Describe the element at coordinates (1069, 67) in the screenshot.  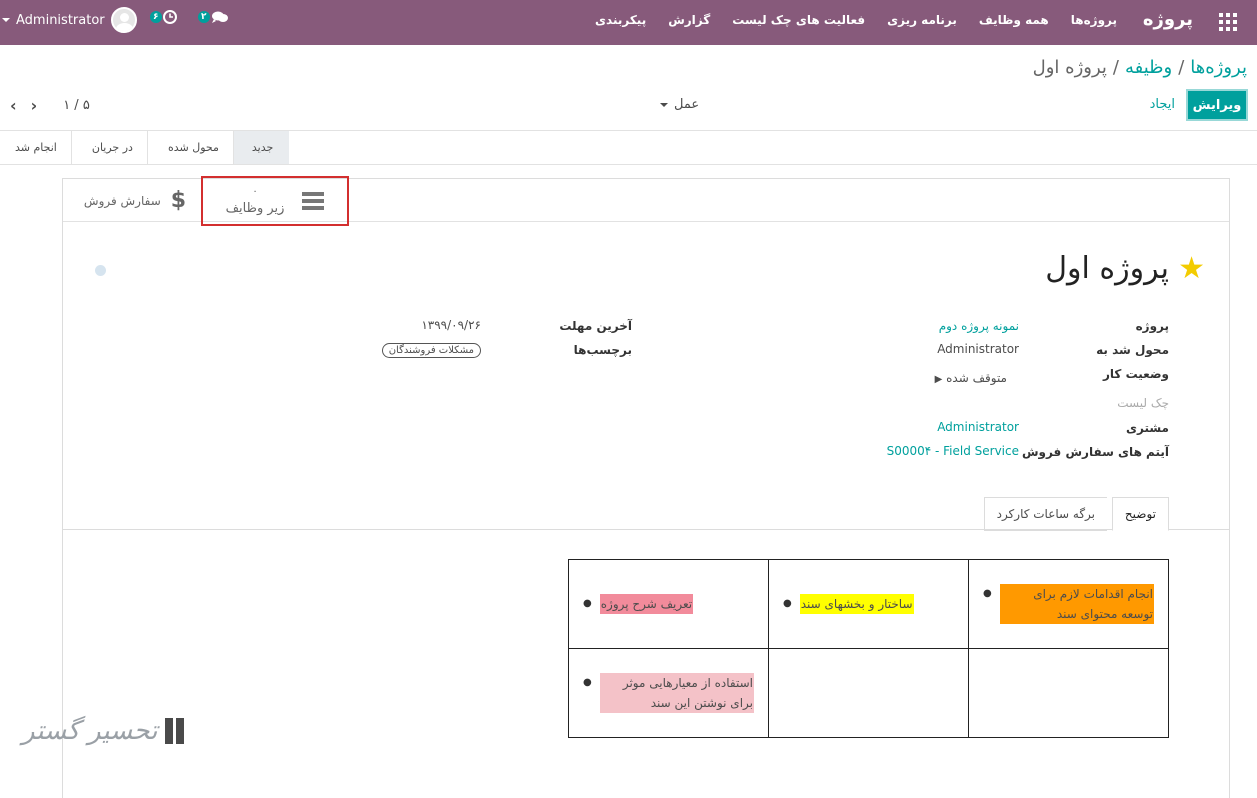
I see `breadcrumb-current: پروژه اول` at that location.